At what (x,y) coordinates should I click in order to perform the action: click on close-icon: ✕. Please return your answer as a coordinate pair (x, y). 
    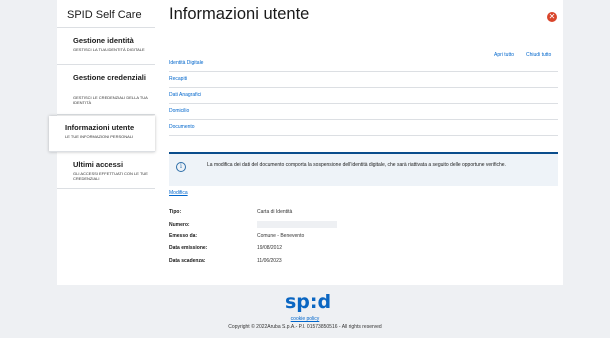
    Looking at the image, I should click on (552, 17).